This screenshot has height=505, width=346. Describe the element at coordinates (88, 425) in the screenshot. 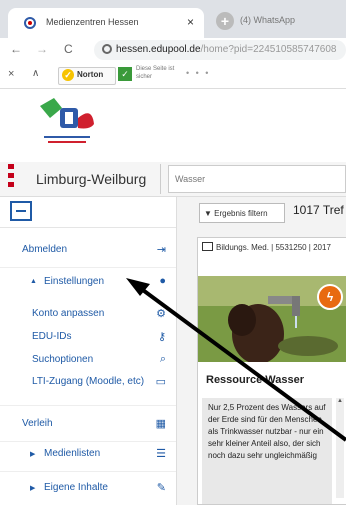

I see `sidebar-item-verleih: Verleih ▦` at that location.